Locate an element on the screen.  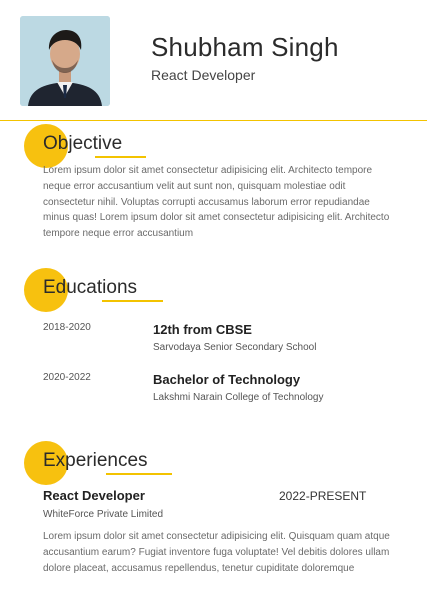
objective-underline is located at coordinates (120, 157).